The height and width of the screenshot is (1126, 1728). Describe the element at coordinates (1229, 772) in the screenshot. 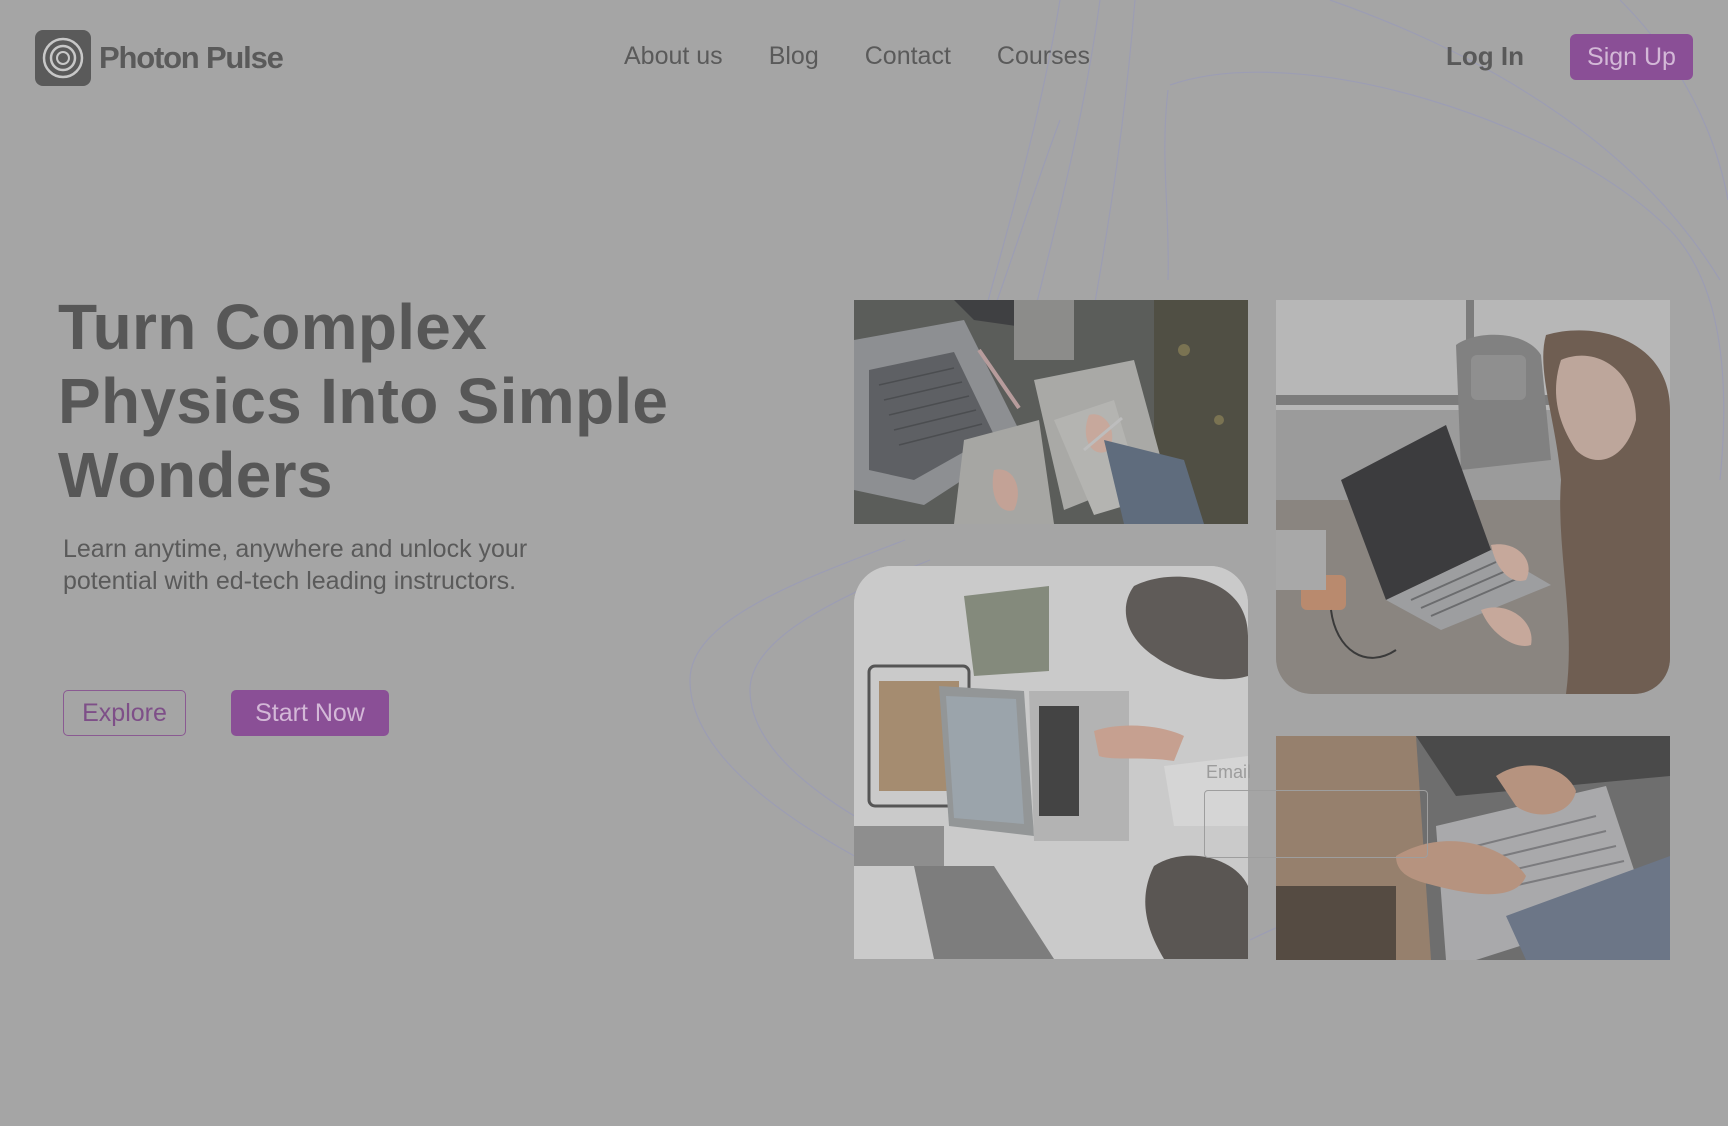

I see `ghost-email-label: Email` at that location.